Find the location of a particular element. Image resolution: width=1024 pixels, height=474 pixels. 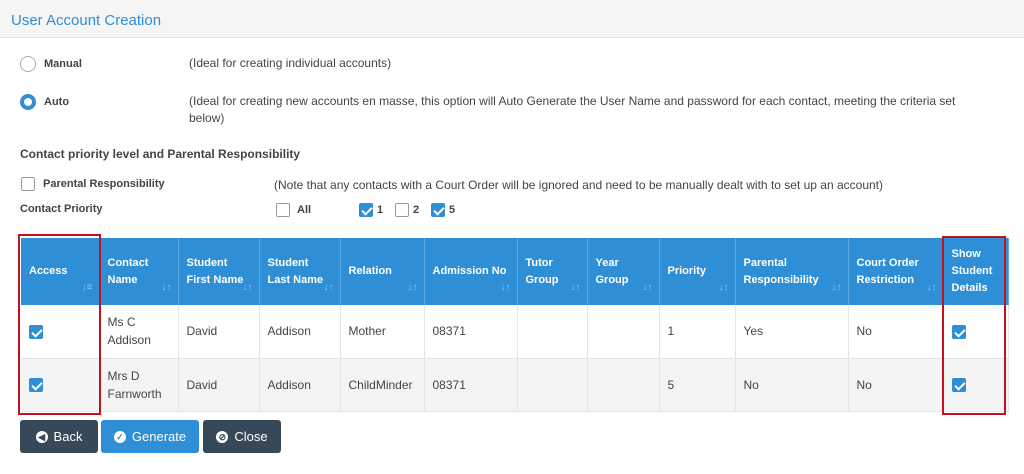

manual-description: (Ideal for creating individual accounts) is located at coordinates (290, 63).